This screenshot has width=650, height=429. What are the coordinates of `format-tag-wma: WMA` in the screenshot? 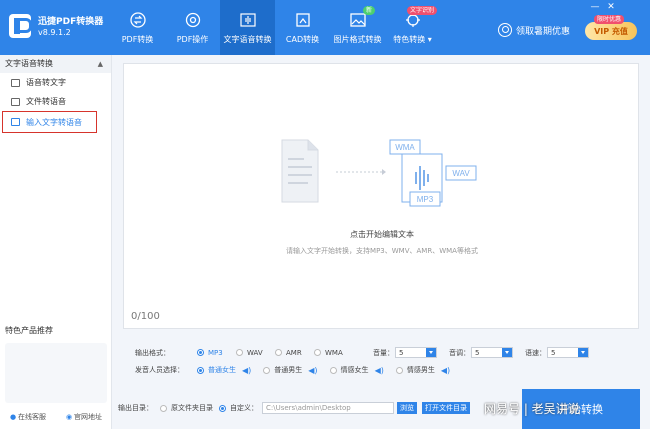 It's located at (405, 147).